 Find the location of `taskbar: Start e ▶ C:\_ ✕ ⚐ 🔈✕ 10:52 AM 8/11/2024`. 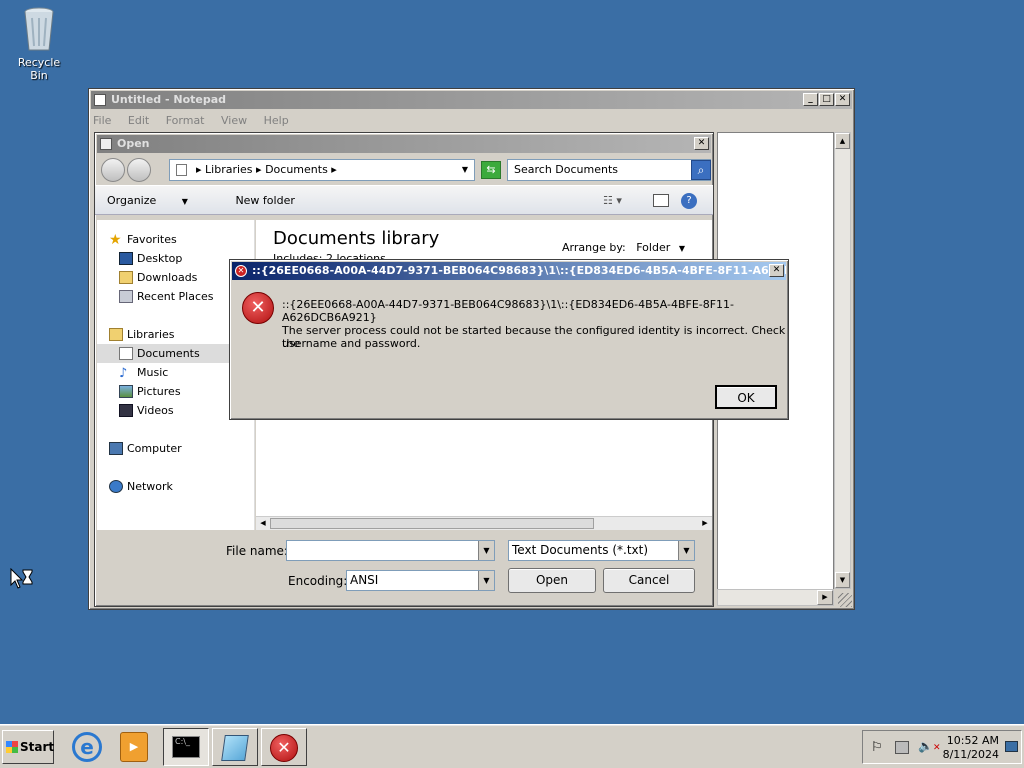

taskbar: Start e ▶ C:\_ ✕ ⚐ 🔈✕ 10:52 AM 8/11/2024 is located at coordinates (512, 746).